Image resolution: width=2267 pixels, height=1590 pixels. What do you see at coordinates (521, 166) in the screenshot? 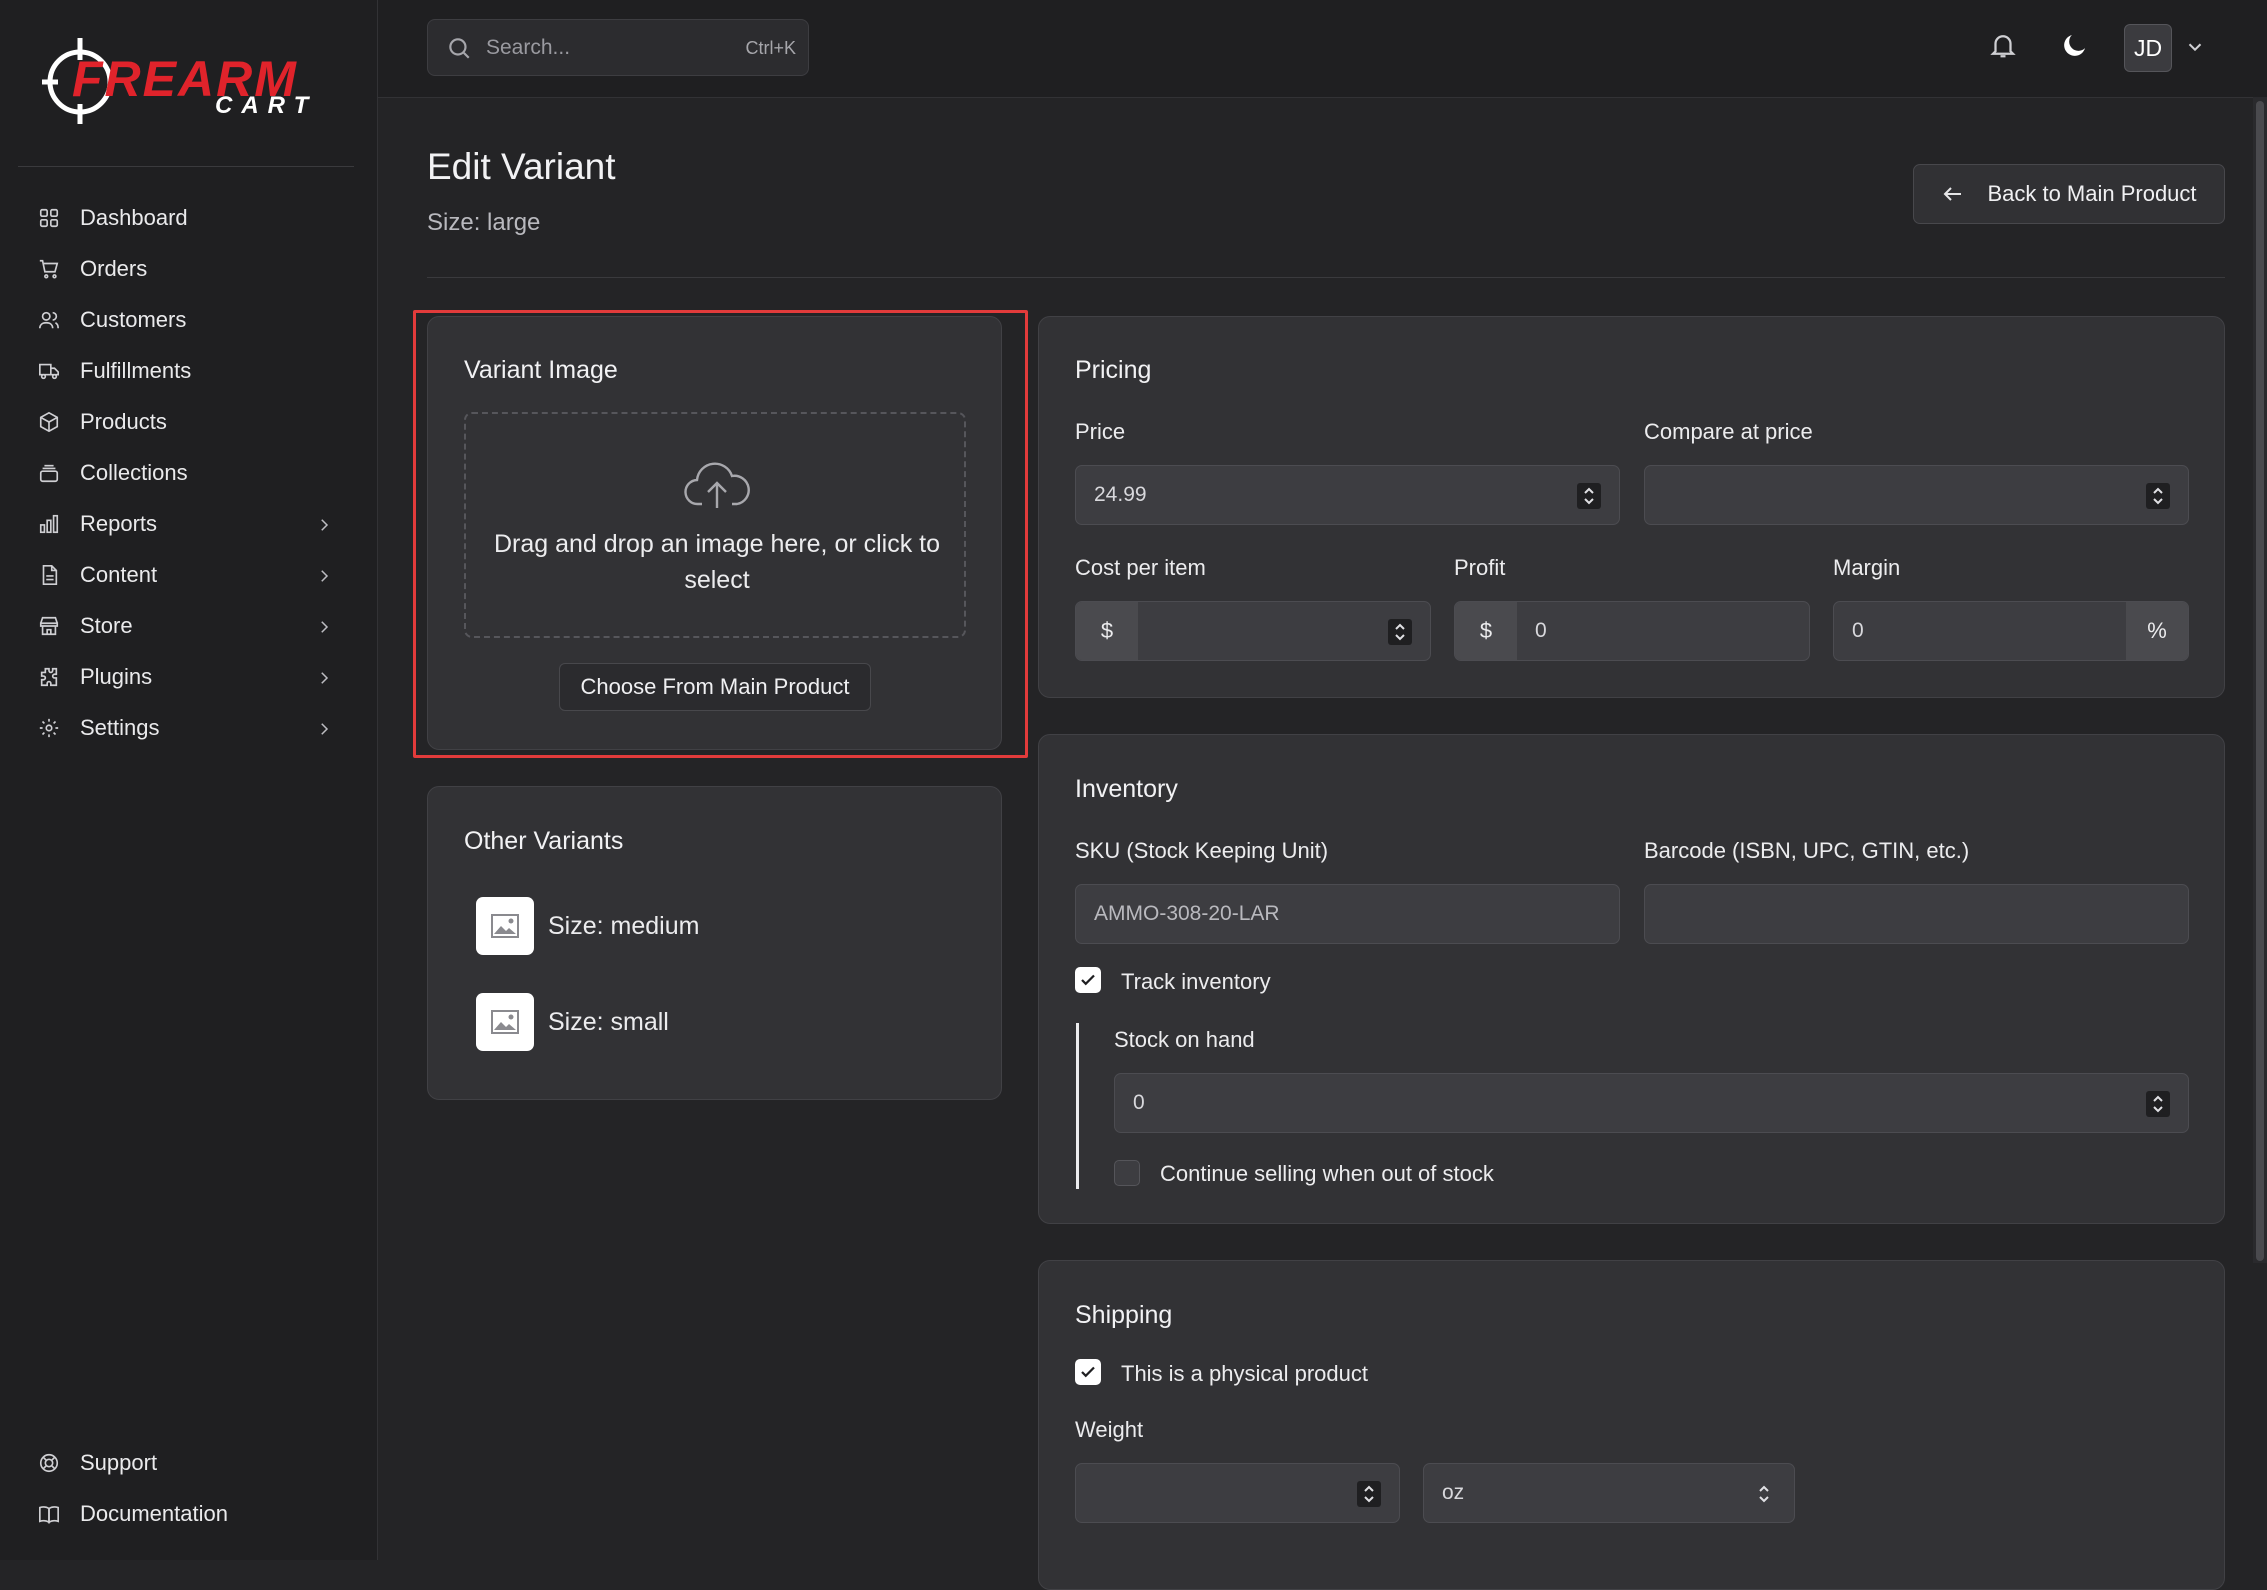
I see `page-title: Edit Variant` at bounding box center [521, 166].